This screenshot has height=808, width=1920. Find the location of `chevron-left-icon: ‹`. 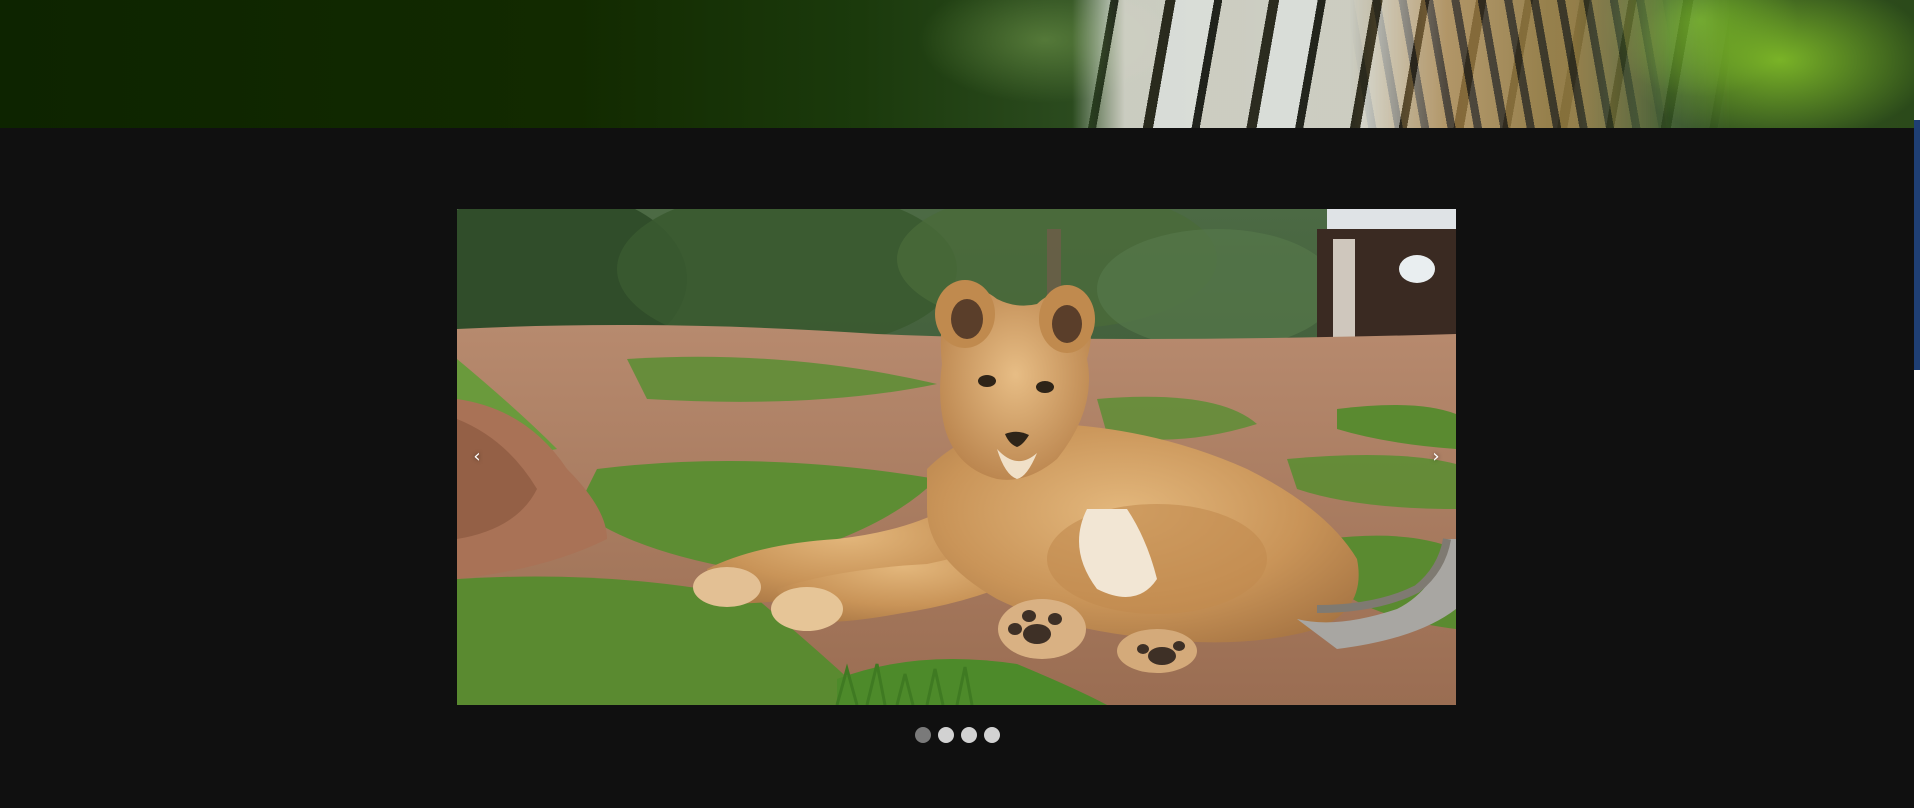

chevron-left-icon: ‹ is located at coordinates (477, 456).